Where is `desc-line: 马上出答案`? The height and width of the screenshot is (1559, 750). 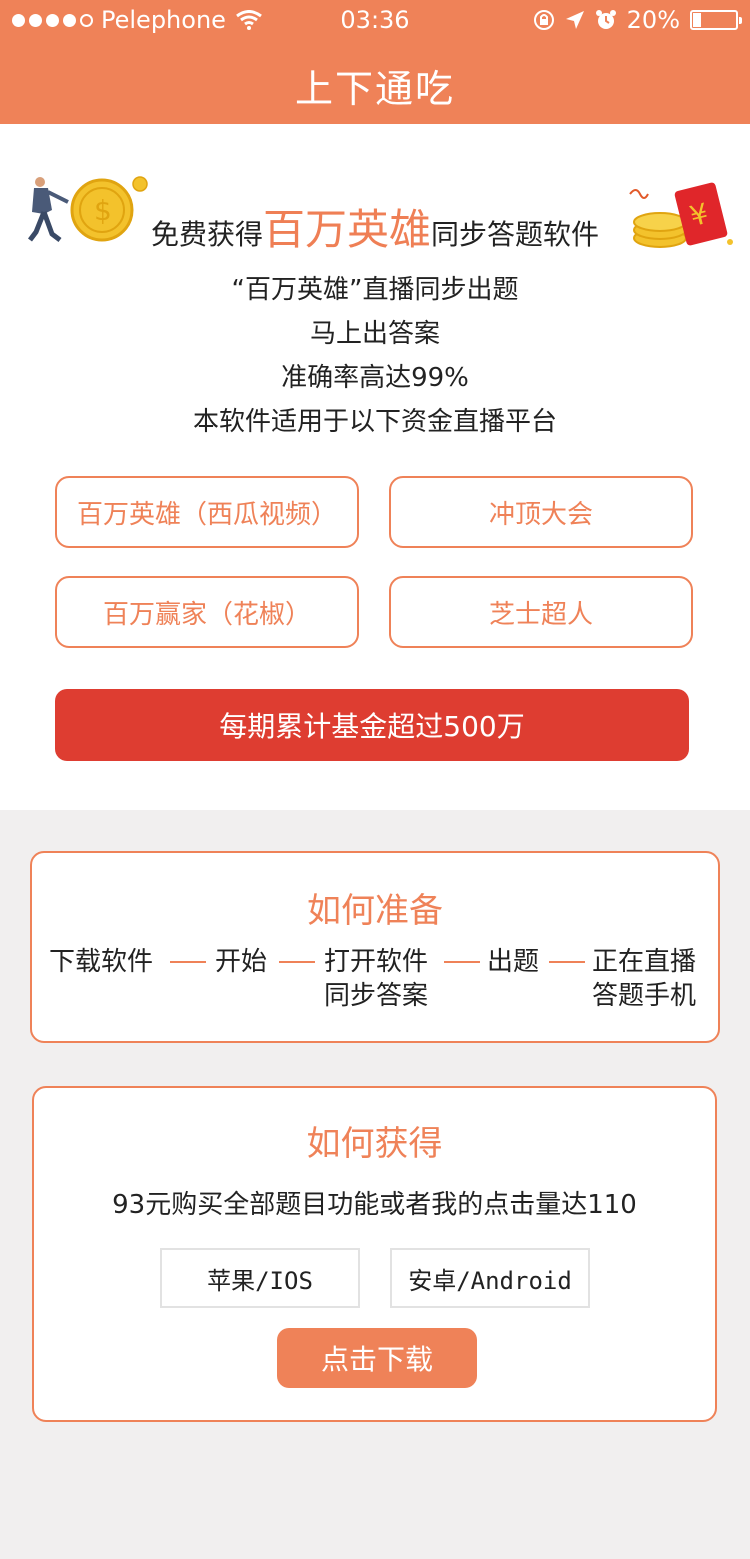
desc-line: 马上出答案 is located at coordinates (374, 334).